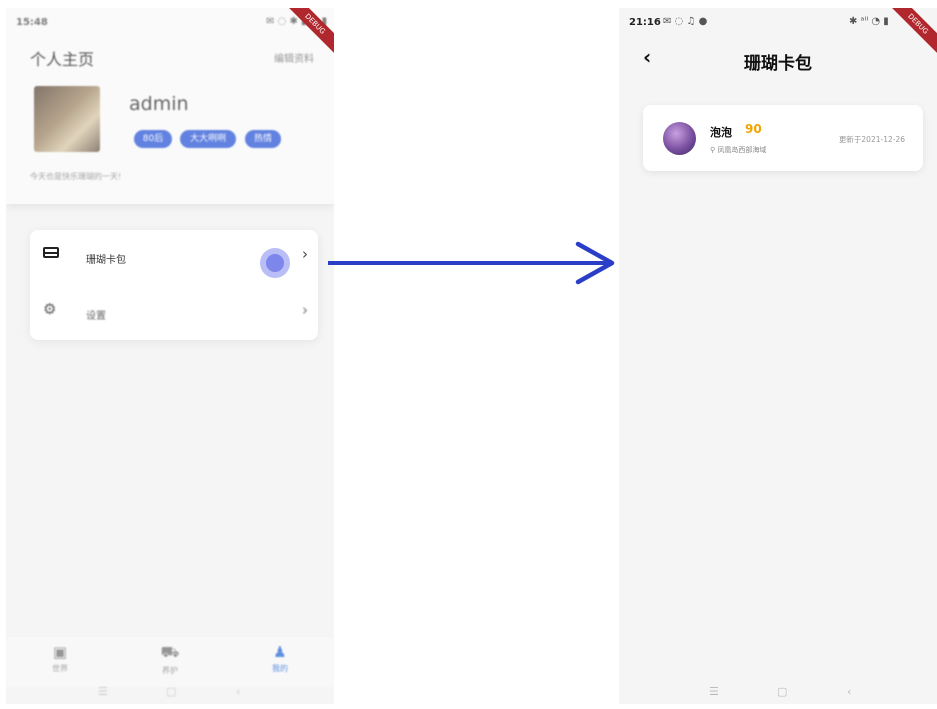 This screenshot has width=937, height=709. Describe the element at coordinates (778, 22) in the screenshot. I see `status-bar: 21:16 ✉ ◌ ♫ ● ✱ ᵃᴵᴵ ◔ ▮` at that location.